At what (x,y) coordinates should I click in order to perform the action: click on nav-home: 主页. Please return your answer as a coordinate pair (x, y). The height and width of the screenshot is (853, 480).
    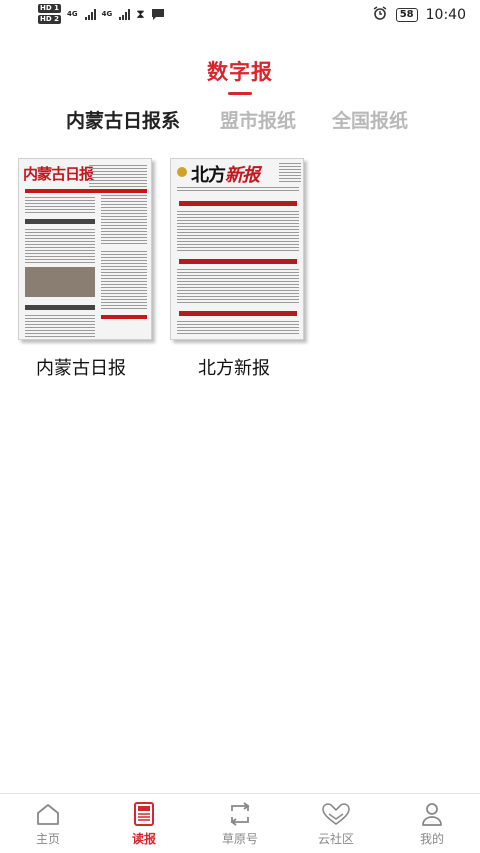
    Looking at the image, I should click on (48, 823).